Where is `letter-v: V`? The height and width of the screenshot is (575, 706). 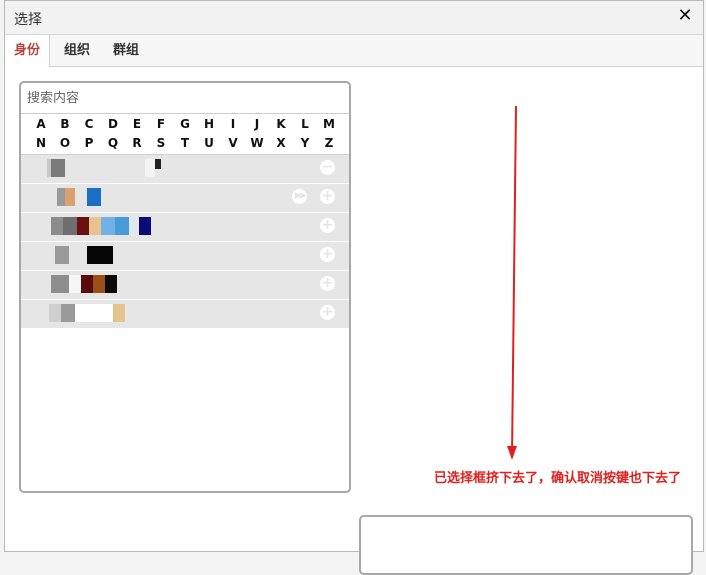
letter-v: V is located at coordinates (233, 143).